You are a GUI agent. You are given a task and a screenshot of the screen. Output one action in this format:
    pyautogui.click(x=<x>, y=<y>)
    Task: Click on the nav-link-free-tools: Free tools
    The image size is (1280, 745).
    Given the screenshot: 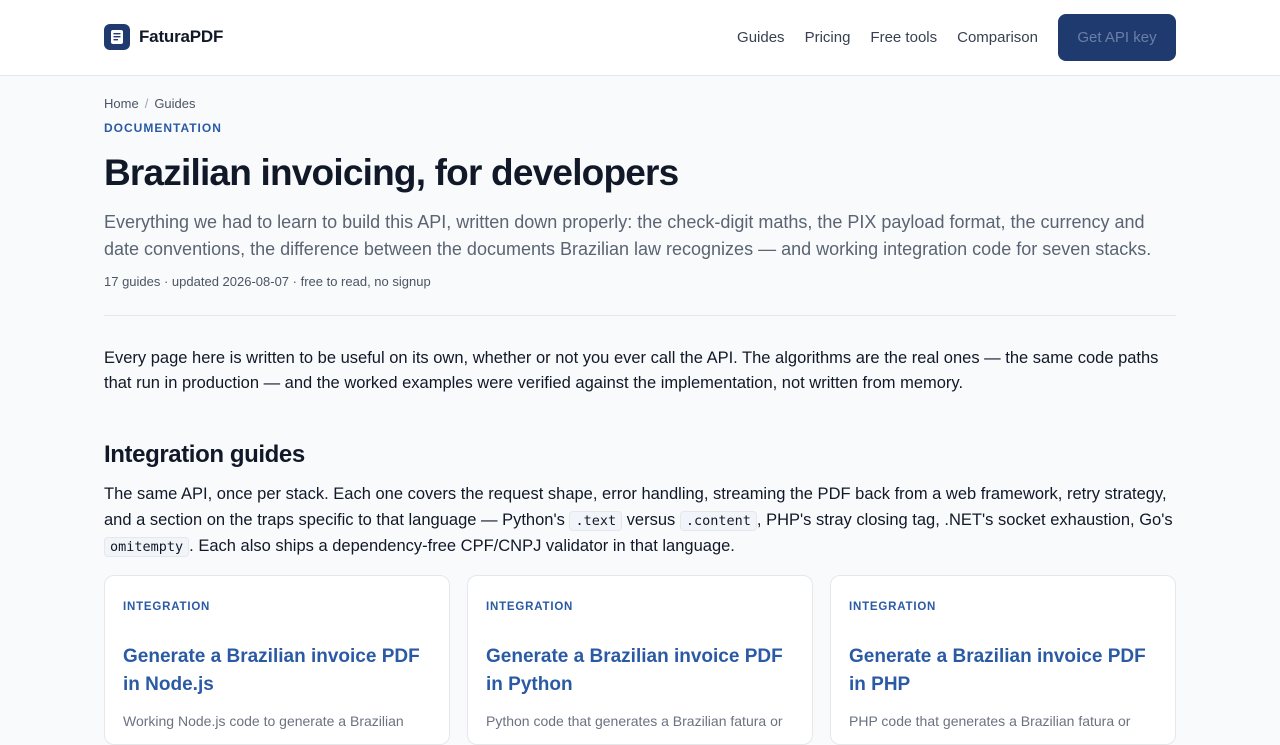 What is the action you would take?
    pyautogui.click(x=903, y=37)
    